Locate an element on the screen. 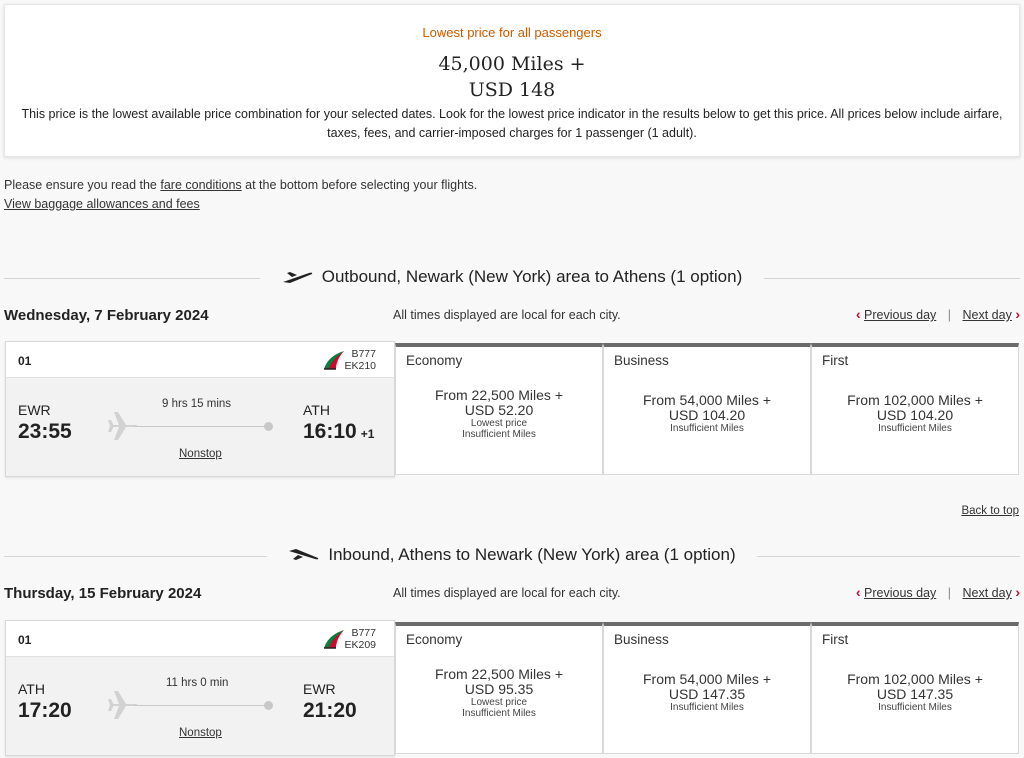 This screenshot has width=1024, height=758. back-to-top-link: Back to top is located at coordinates (990, 511).